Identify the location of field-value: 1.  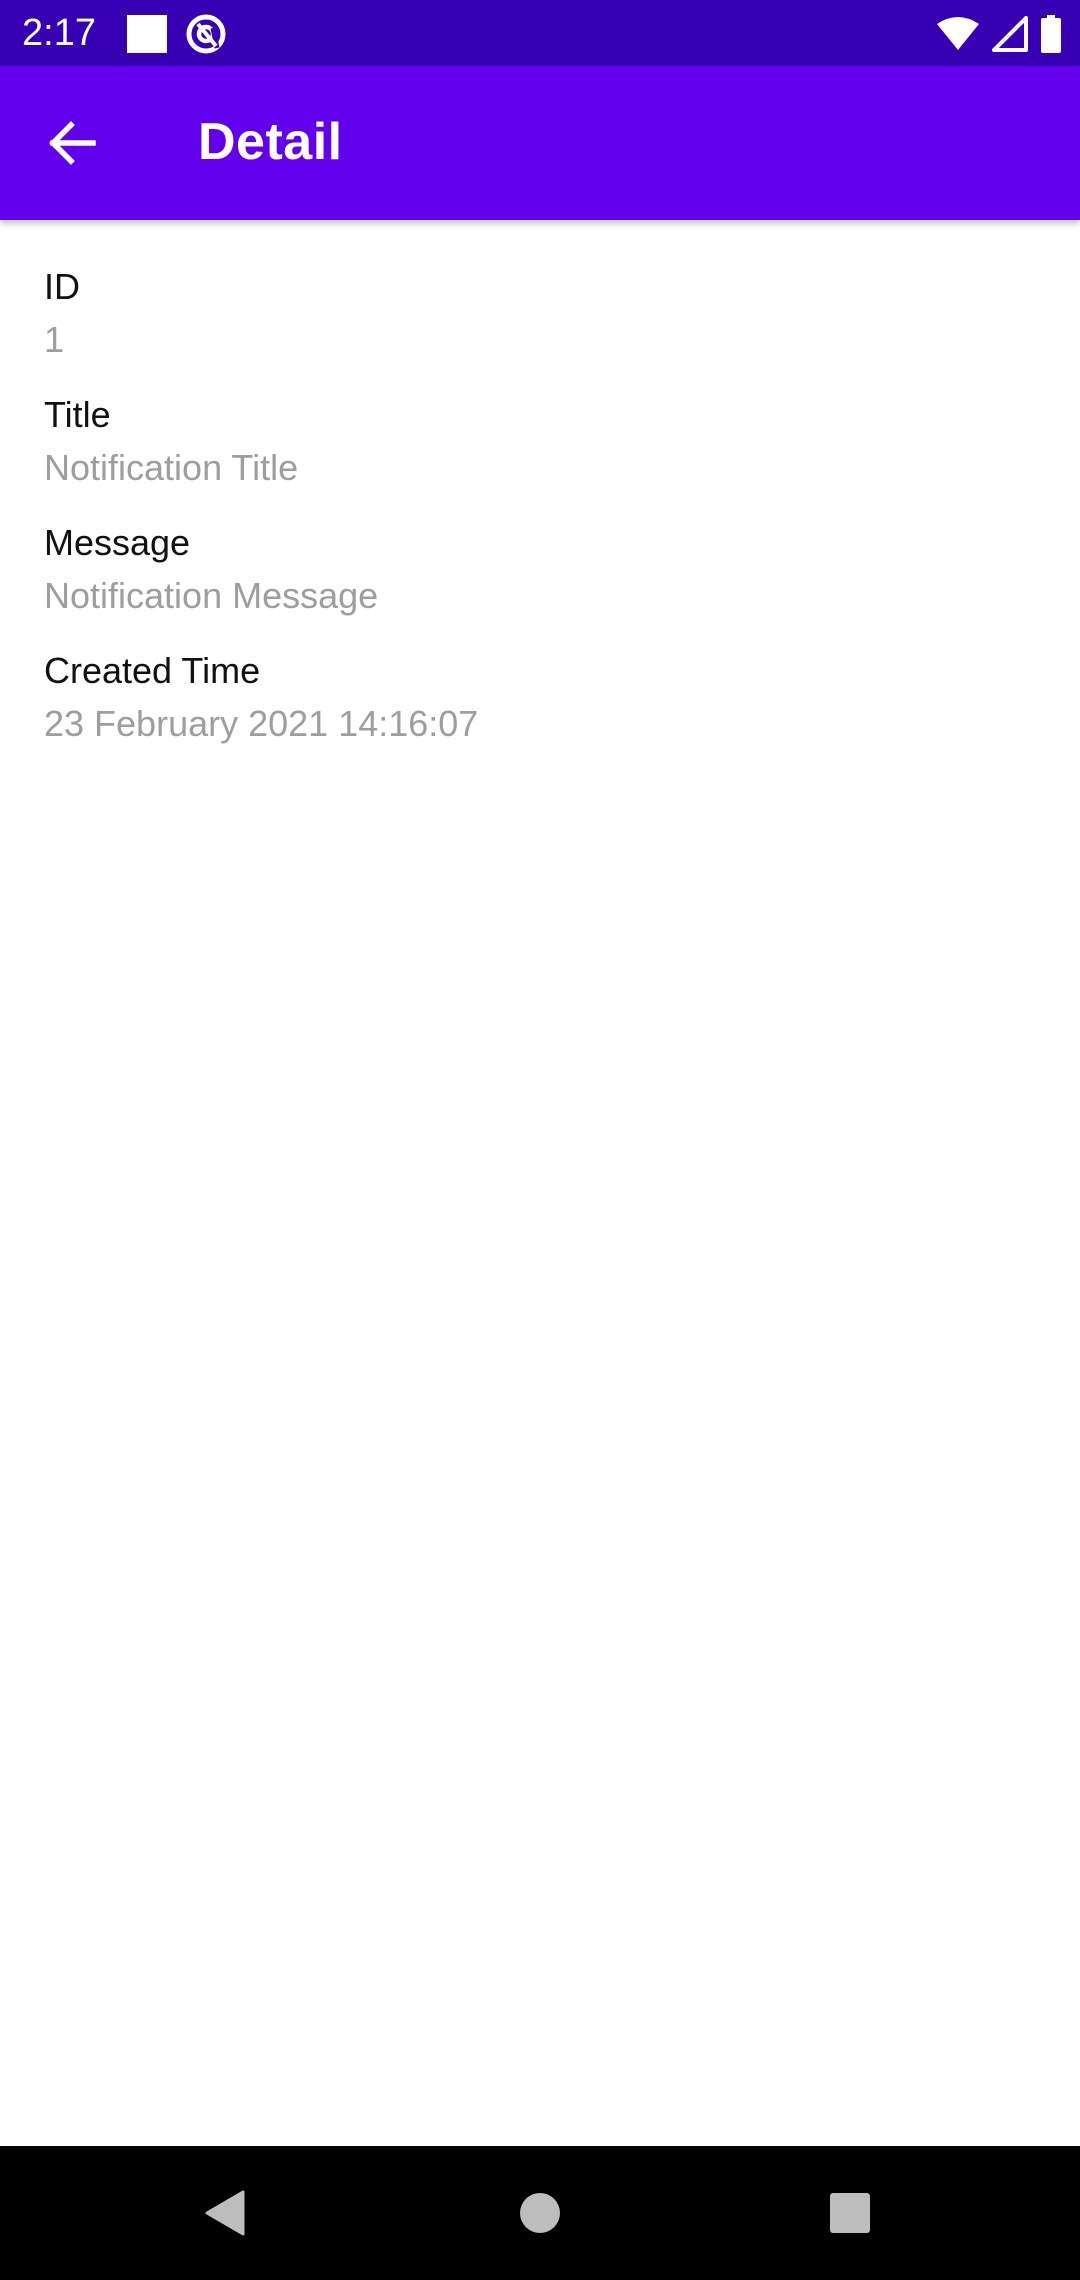
(54, 339).